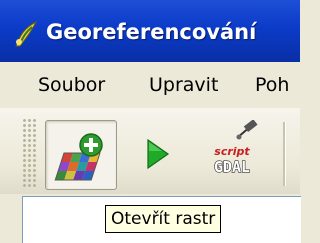  What do you see at coordinates (232, 167) in the screenshot?
I see `icon-text-gdal: GDAL` at bounding box center [232, 167].